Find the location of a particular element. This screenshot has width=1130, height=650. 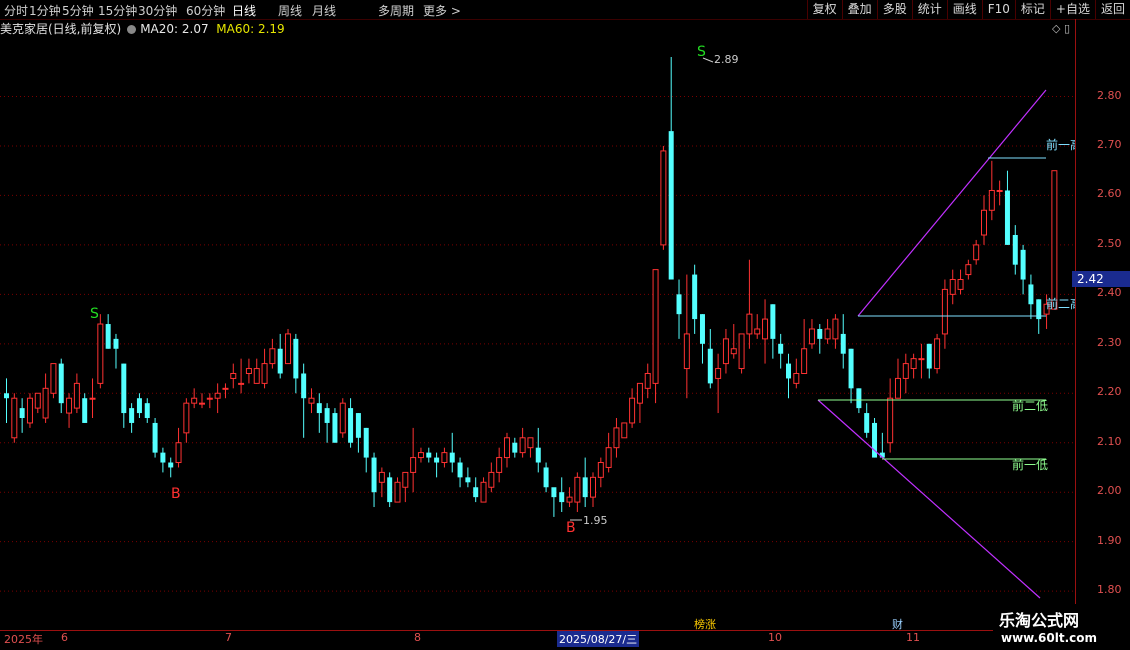

period-tab: 1分钟 is located at coordinates (45, 10).